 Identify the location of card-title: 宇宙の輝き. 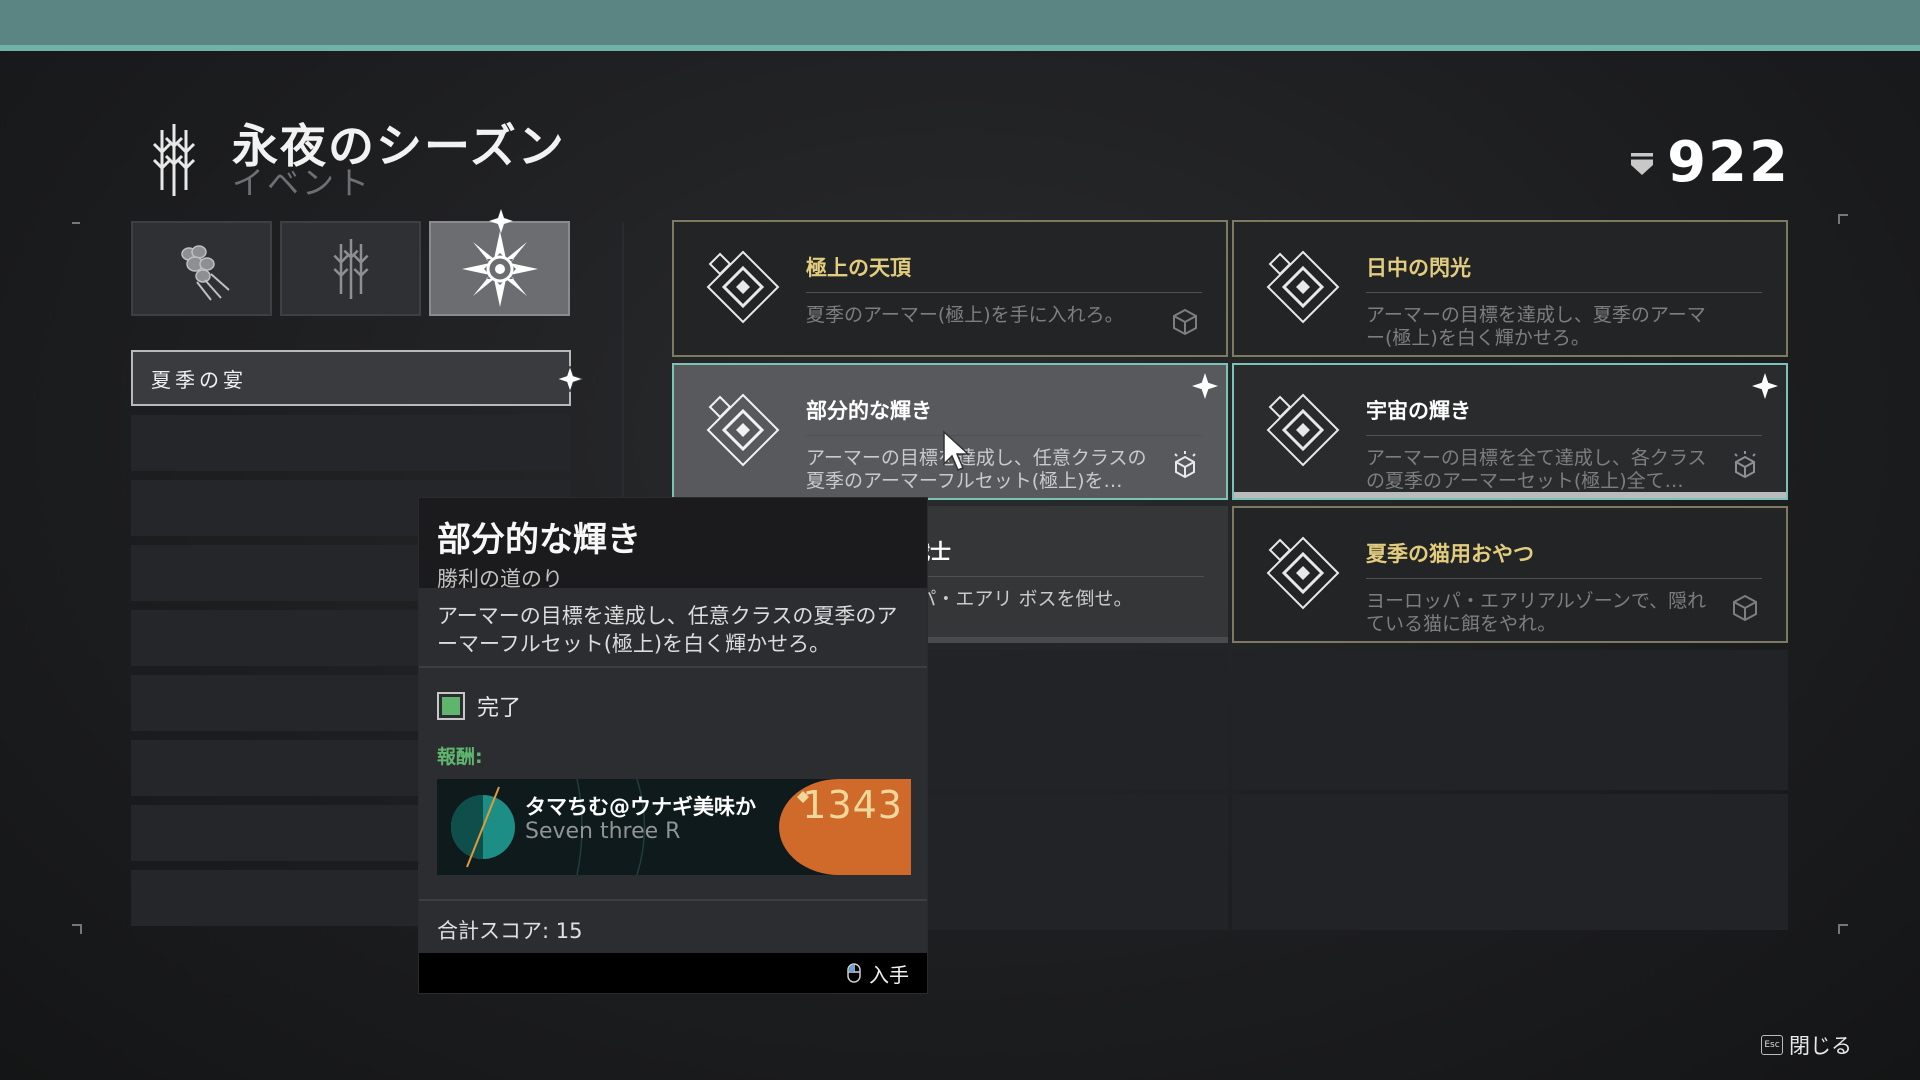
(1418, 411).